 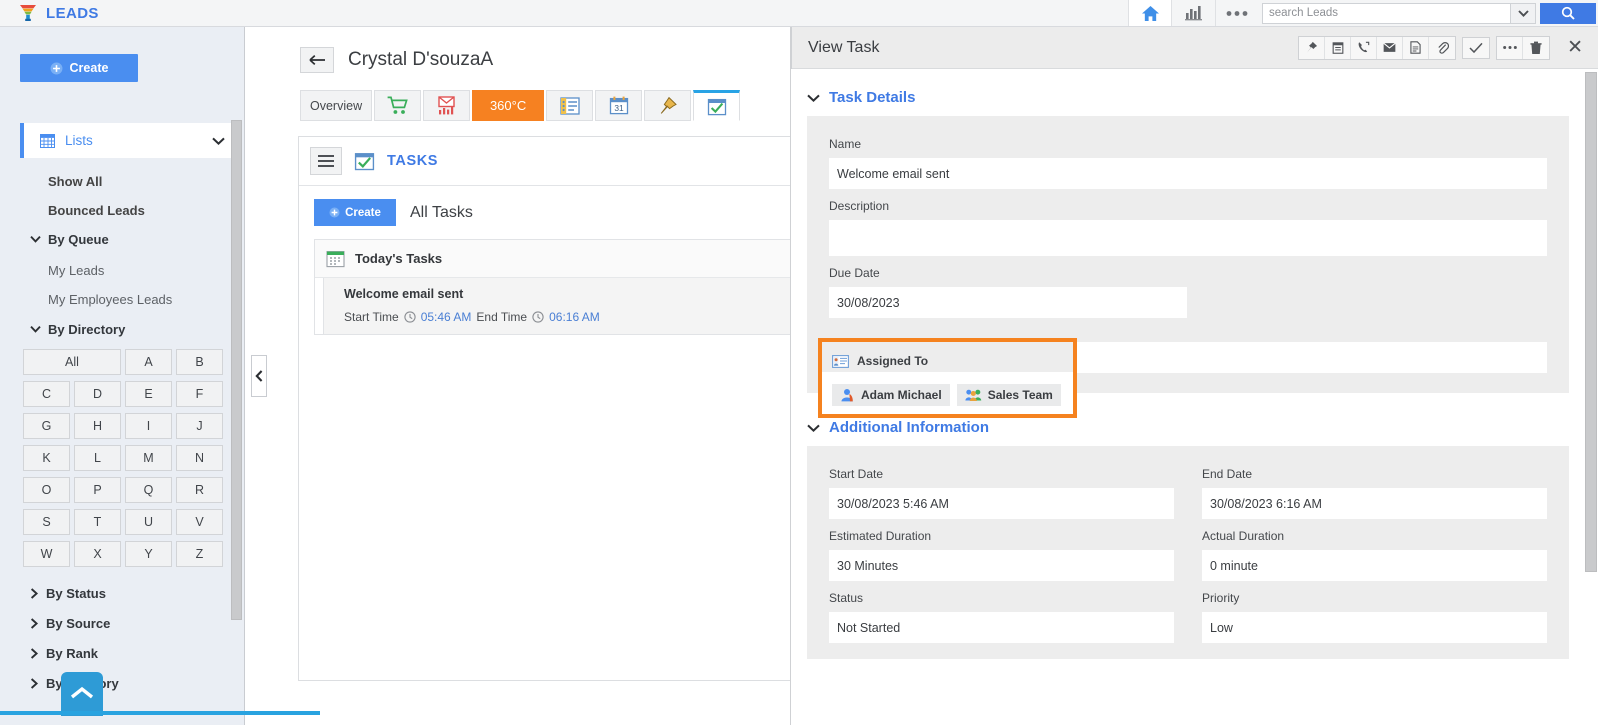 What do you see at coordinates (1338, 47) in the screenshot?
I see `note-icon` at bounding box center [1338, 47].